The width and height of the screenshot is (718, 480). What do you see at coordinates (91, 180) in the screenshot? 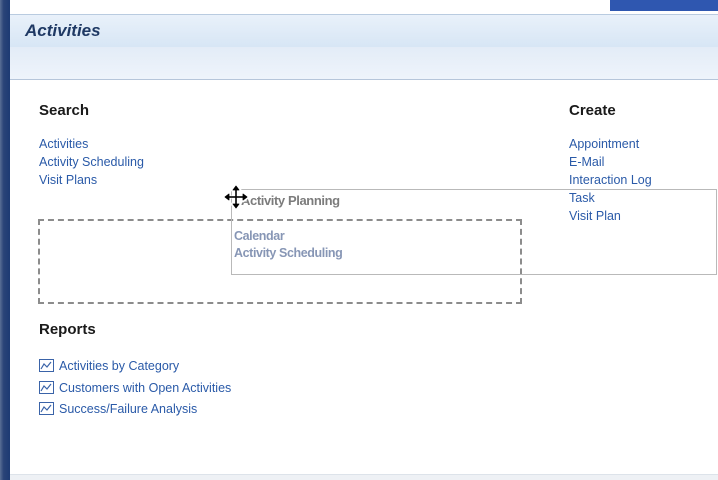
I see `search-link-visit-plans: Visit Plans` at bounding box center [91, 180].